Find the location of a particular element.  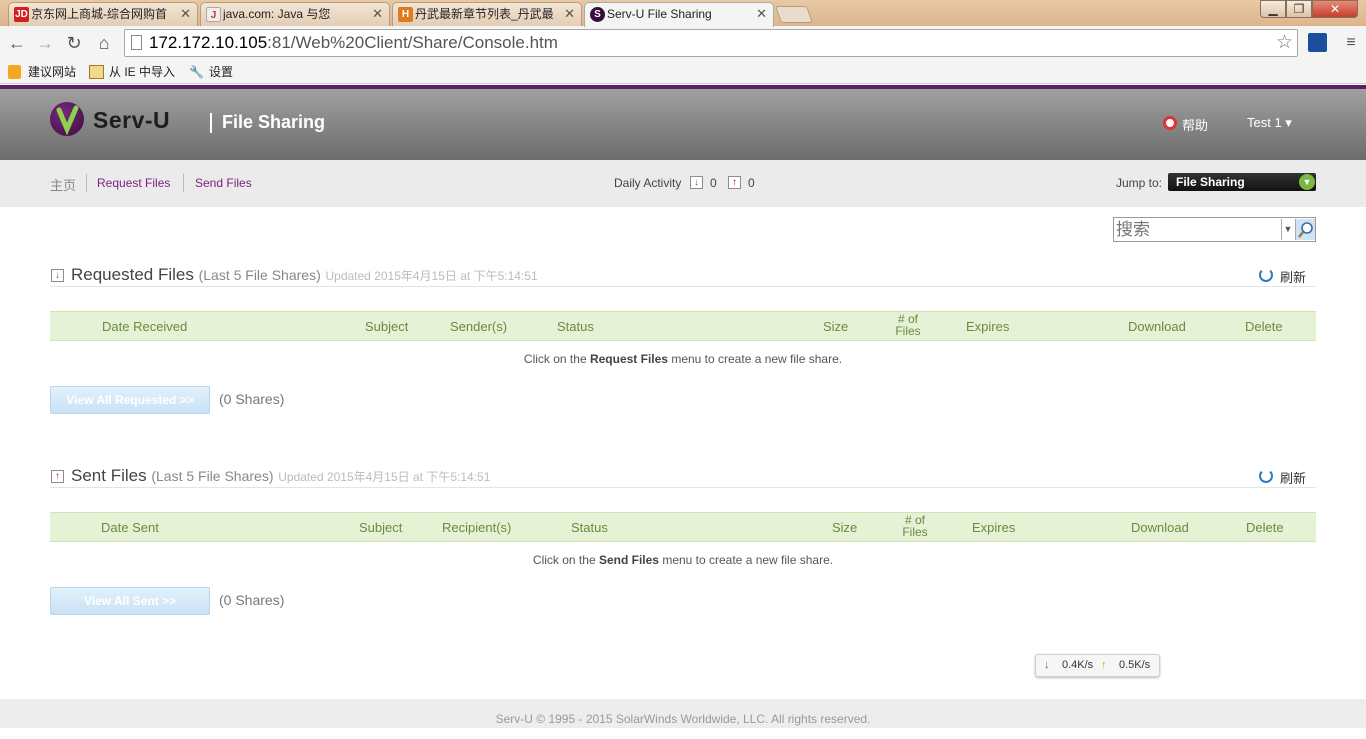

nav-home: 主页 is located at coordinates (63, 184).